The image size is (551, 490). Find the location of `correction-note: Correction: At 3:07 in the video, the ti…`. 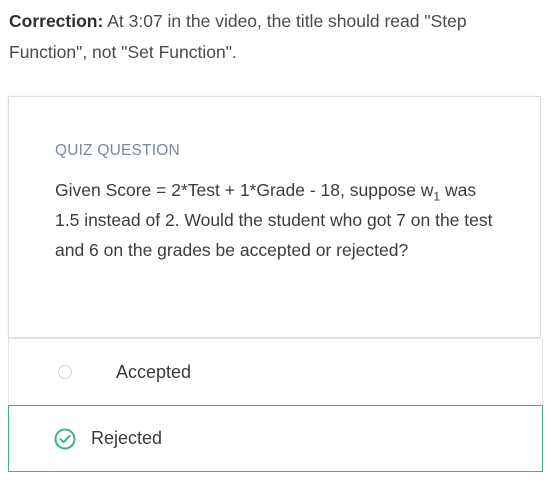

correction-note: Correction: At 3:07 in the video, the ti… is located at coordinates (269, 37).